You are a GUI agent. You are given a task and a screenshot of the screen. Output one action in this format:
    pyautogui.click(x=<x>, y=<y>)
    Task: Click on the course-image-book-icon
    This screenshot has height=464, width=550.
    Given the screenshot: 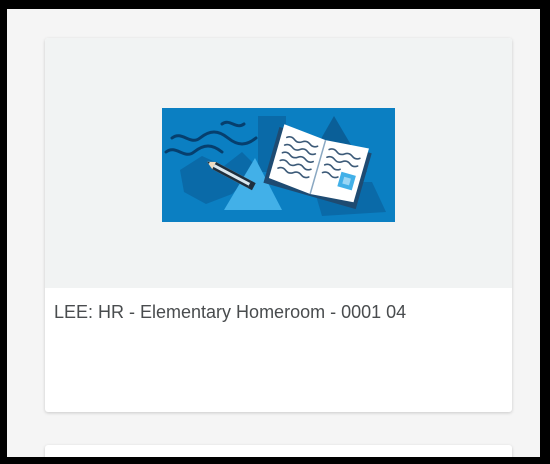 What is the action you would take?
    pyautogui.click(x=278, y=165)
    